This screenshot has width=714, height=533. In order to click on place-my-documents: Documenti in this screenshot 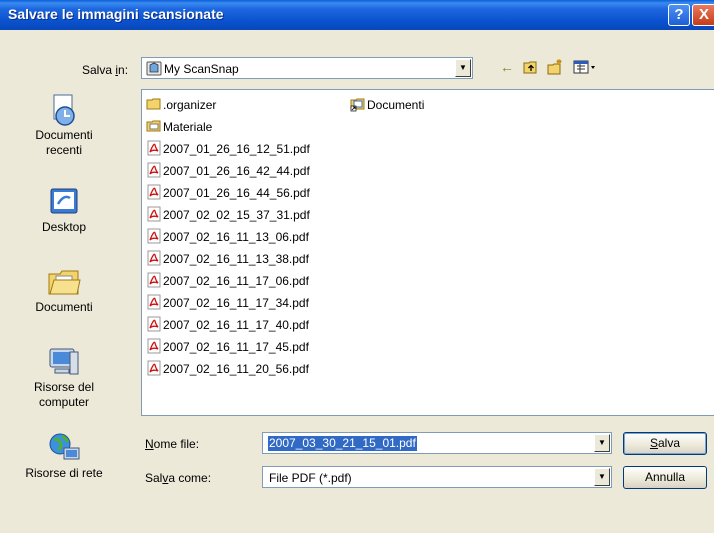, I will do `click(64, 289)`.